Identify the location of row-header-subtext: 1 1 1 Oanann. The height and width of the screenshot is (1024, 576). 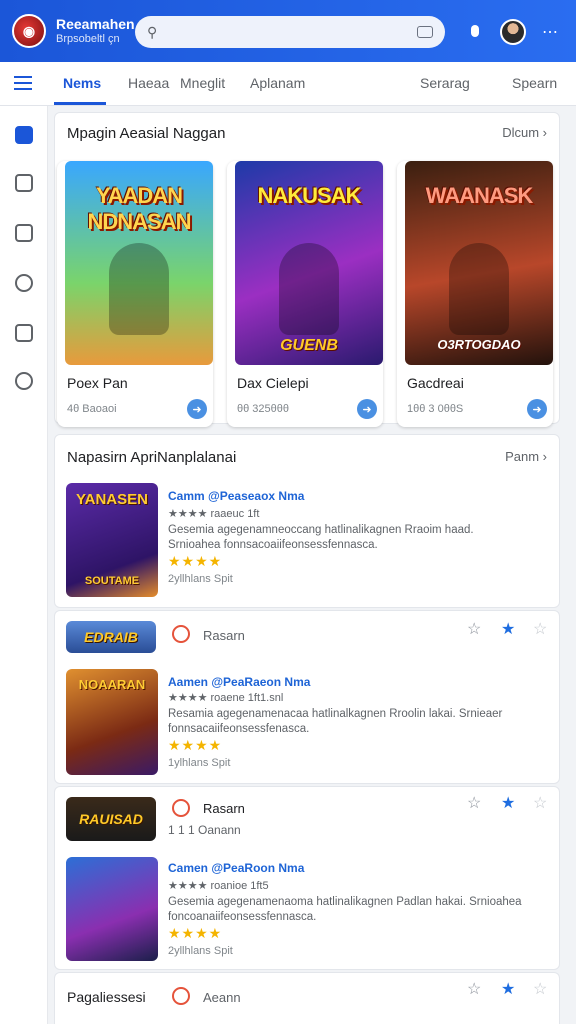
(204, 830).